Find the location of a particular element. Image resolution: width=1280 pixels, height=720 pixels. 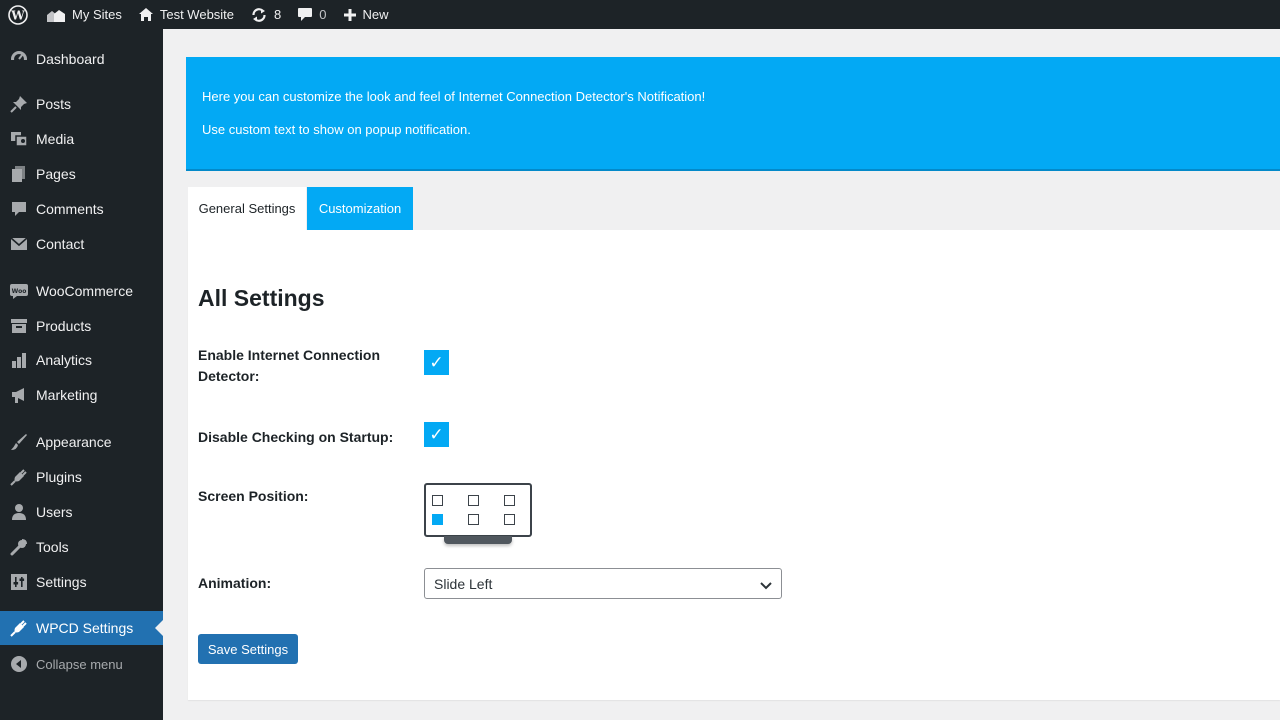

sidebar-item-label: Media is located at coordinates (55, 139).